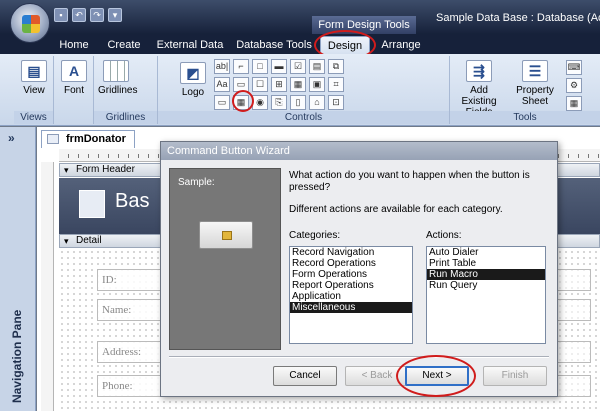  What do you see at coordinates (129, 386) in the screenshot?
I see `field-label-phone: Phone:` at bounding box center [129, 386].